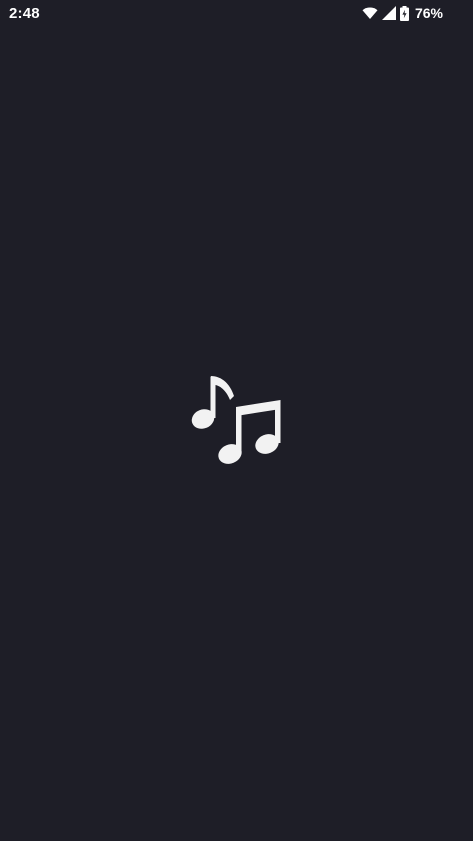  I want to click on battery-charging-icon, so click(404, 13).